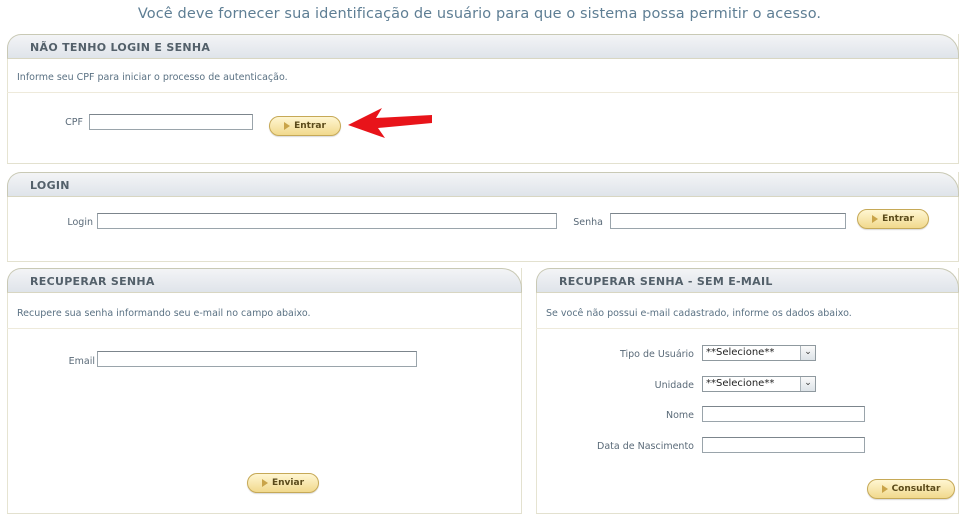 This screenshot has height=514, width=959. I want to click on panel-recover-no-email-title: RECUPERAR SENHA - SEM E-MAIL, so click(747, 280).